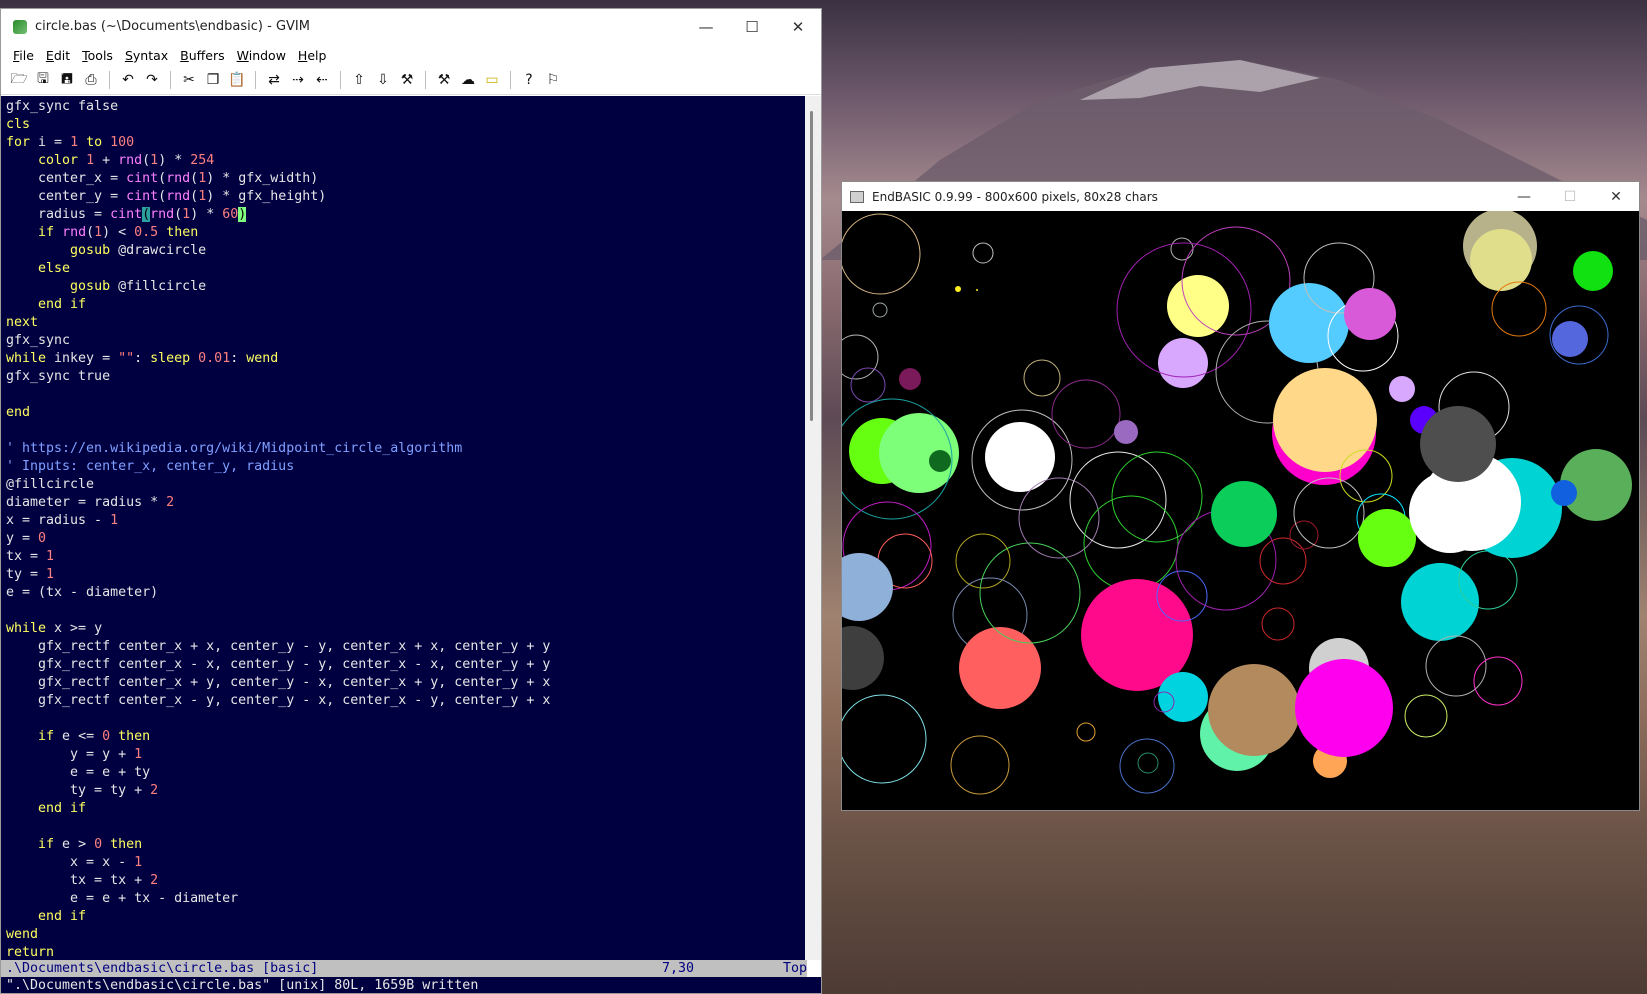  Describe the element at coordinates (19, 80) in the screenshot. I see `open-icon: 🗁` at that location.